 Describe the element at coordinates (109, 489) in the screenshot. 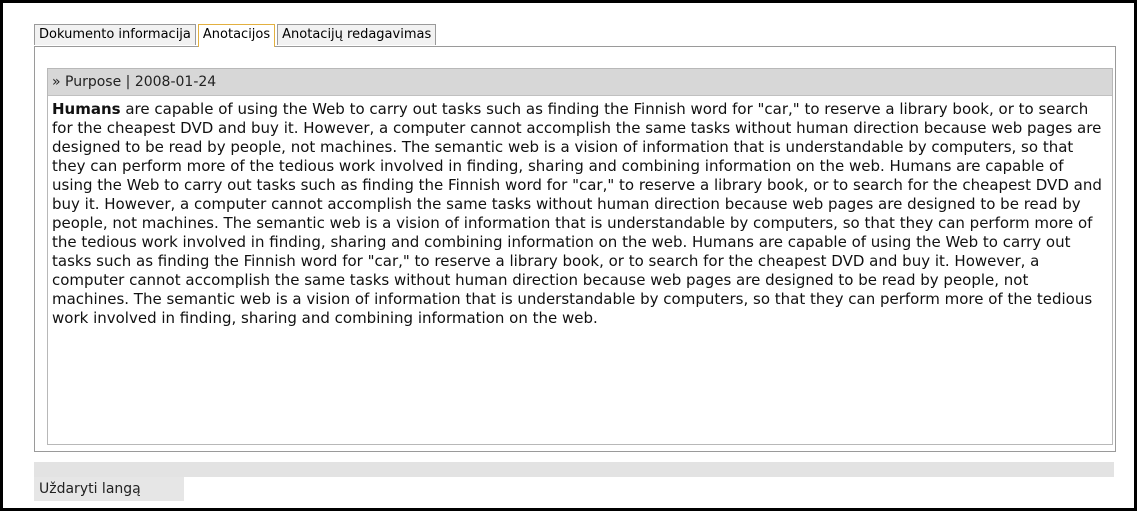

I see `close-window-button: Uždaryti langą` at that location.